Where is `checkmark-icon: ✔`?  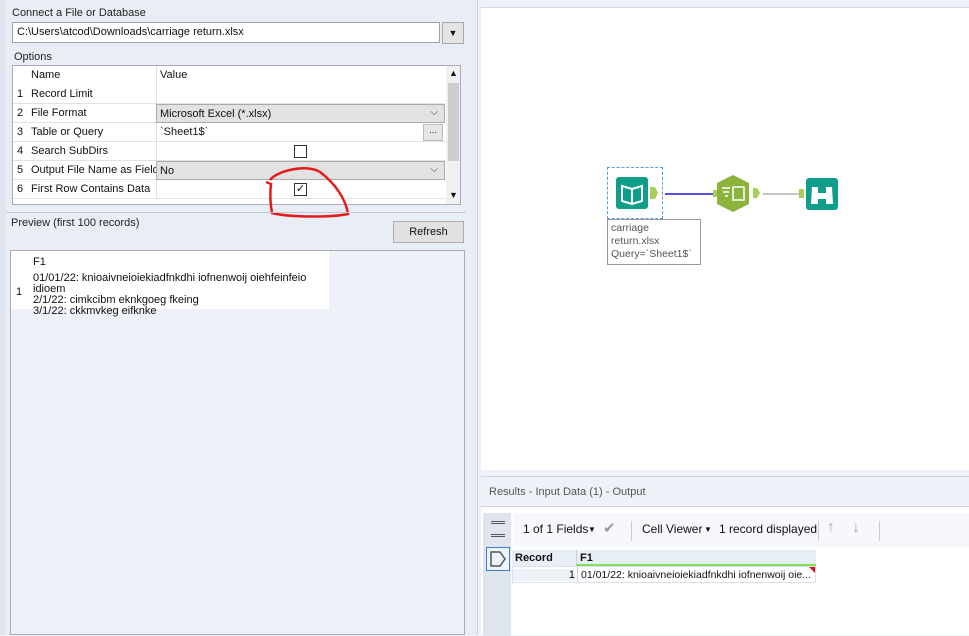 checkmark-icon: ✔ is located at coordinates (609, 528).